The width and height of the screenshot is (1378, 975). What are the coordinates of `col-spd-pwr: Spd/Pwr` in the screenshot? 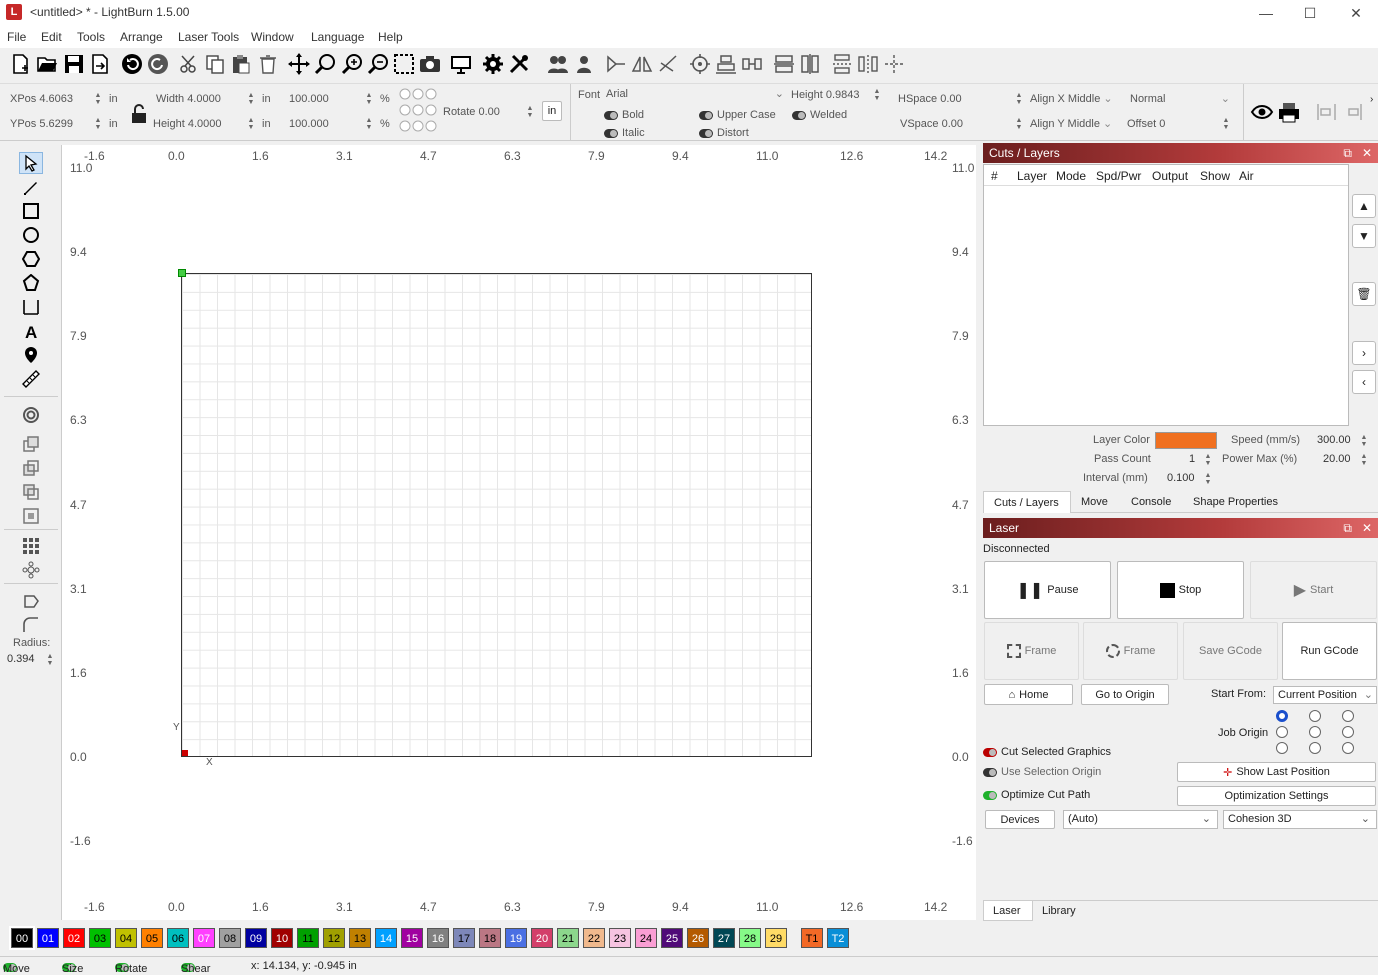 It's located at (1118, 176).